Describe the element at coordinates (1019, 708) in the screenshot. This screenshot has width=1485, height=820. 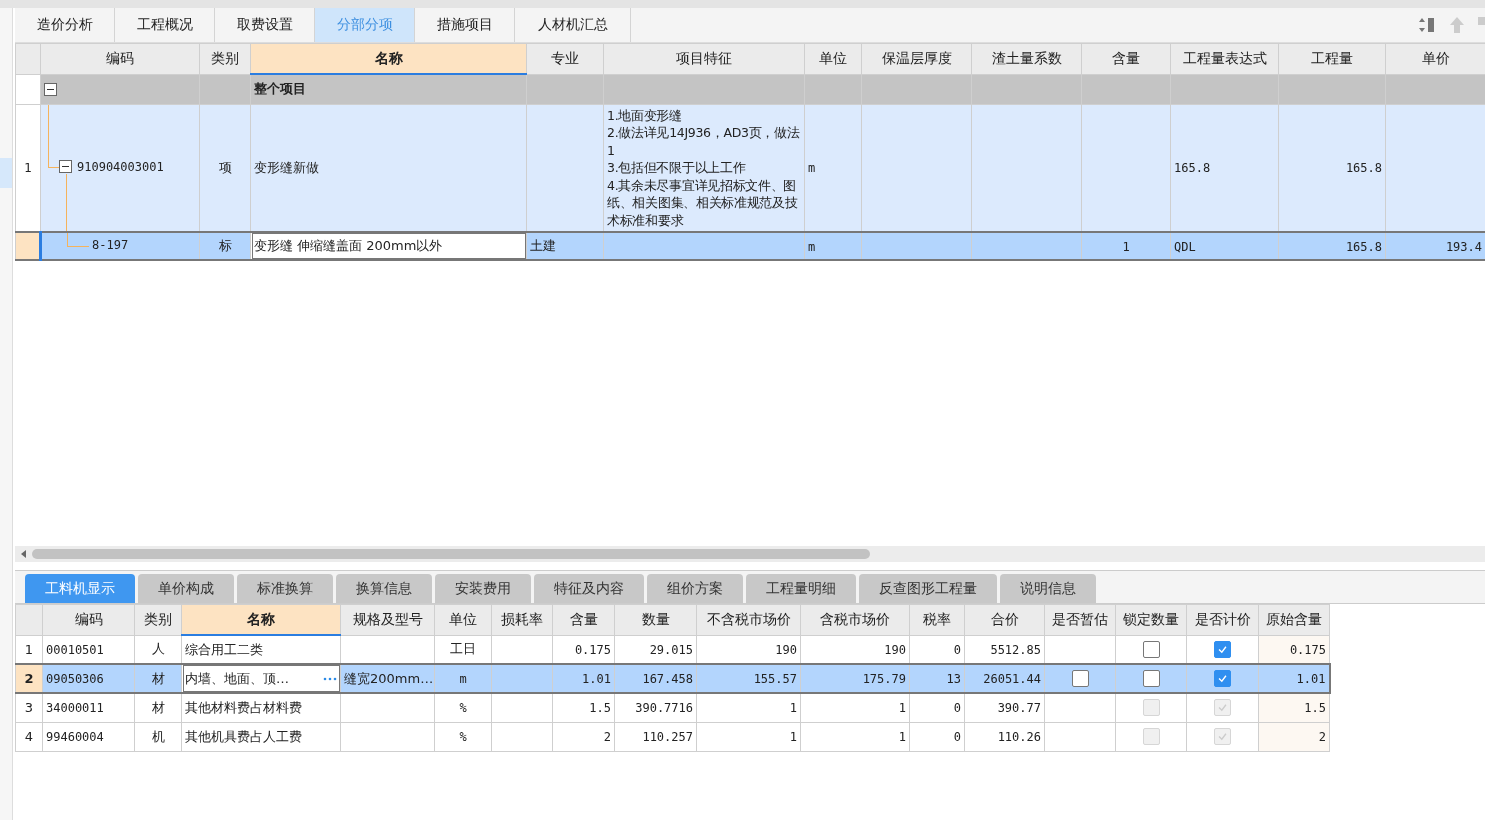
I see `table-cell: 390.77` at that location.